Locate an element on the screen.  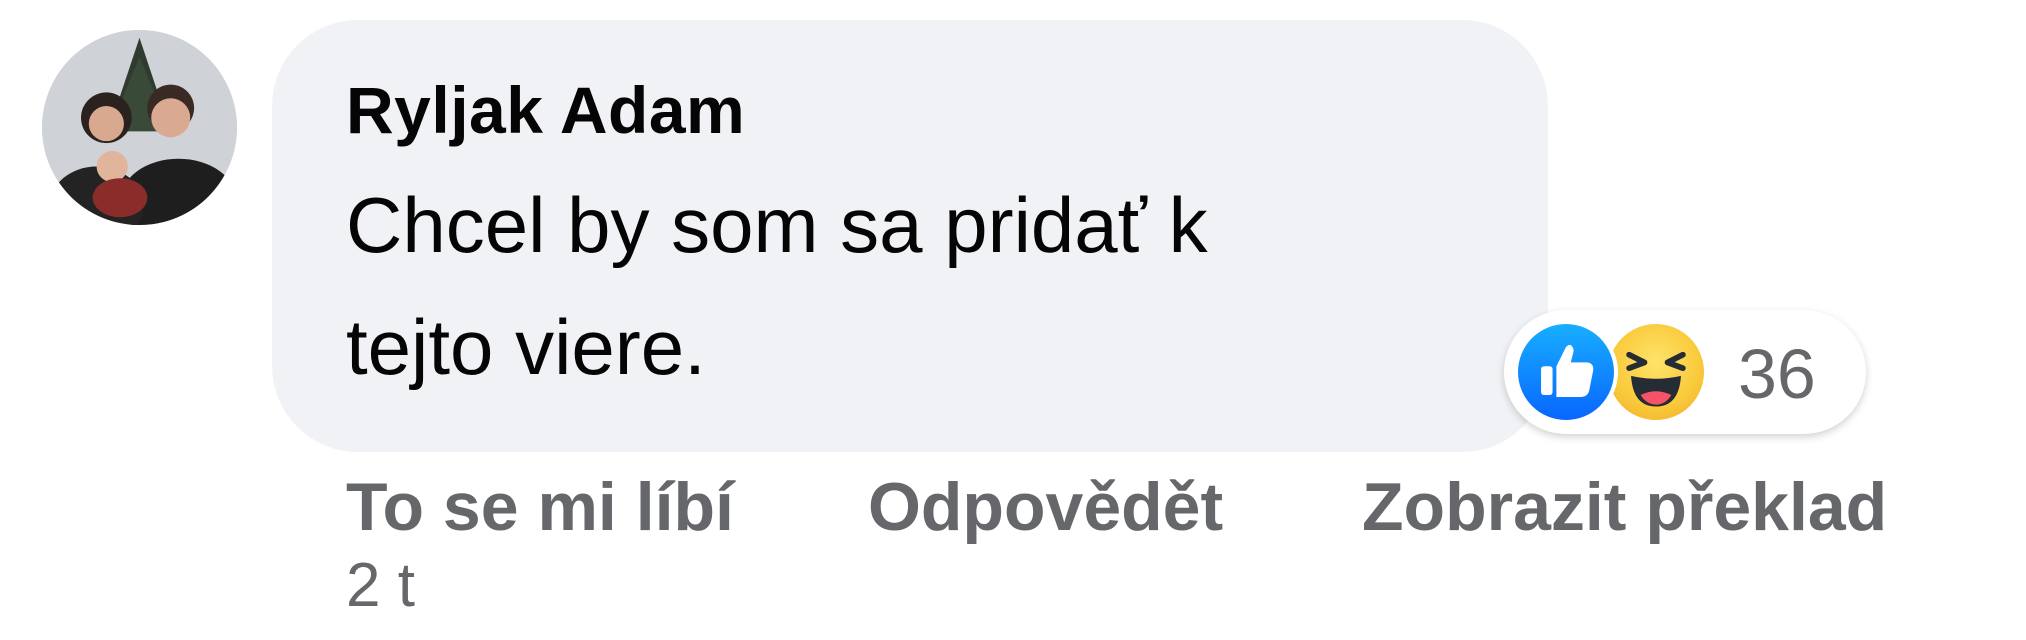
reaction-count: 36 is located at coordinates (1777, 374).